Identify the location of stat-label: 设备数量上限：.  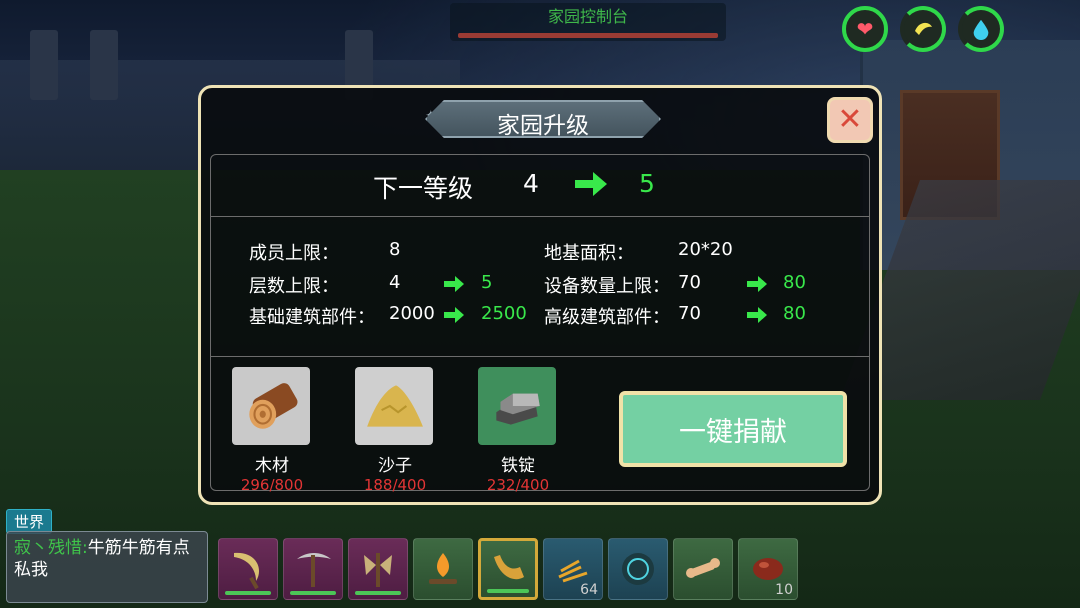
(607, 286).